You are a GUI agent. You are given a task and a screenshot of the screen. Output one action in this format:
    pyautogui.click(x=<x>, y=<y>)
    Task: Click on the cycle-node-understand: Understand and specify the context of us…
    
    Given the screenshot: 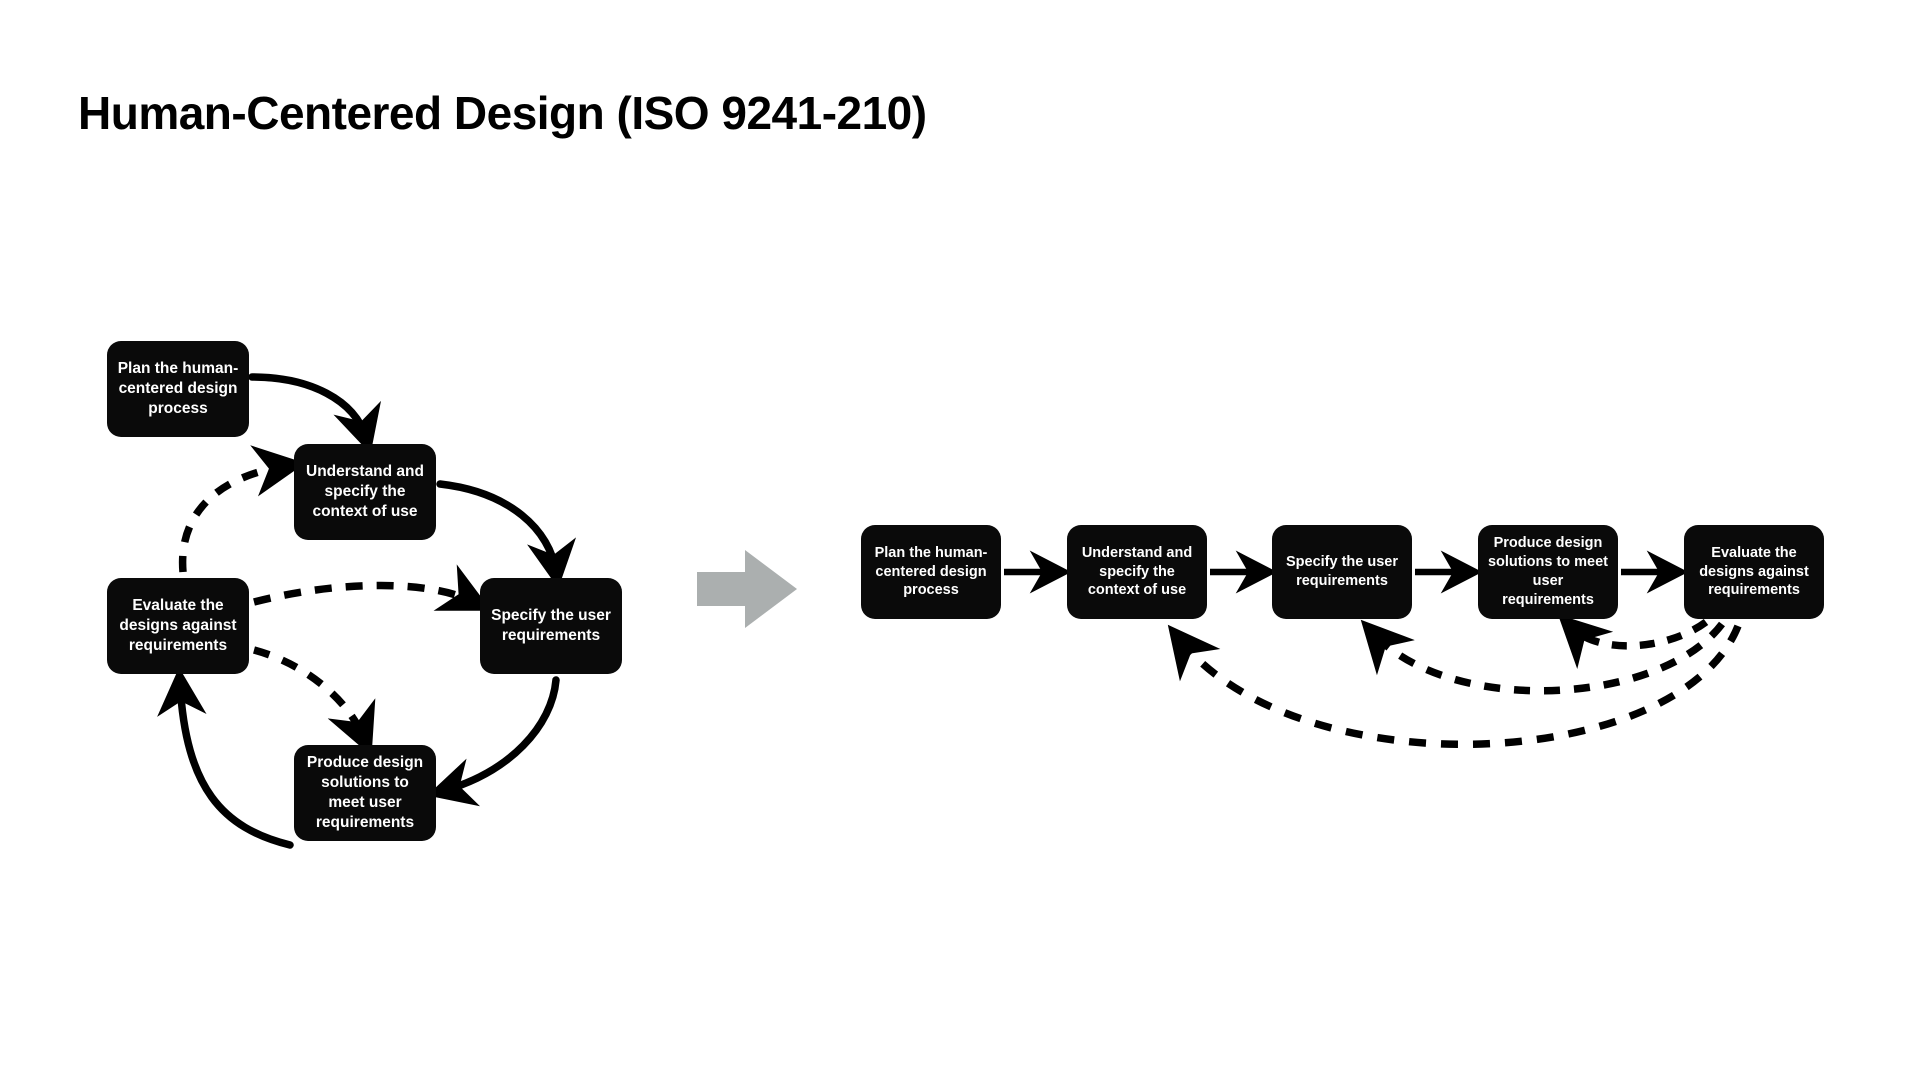 What is the action you would take?
    pyautogui.click(x=365, y=492)
    